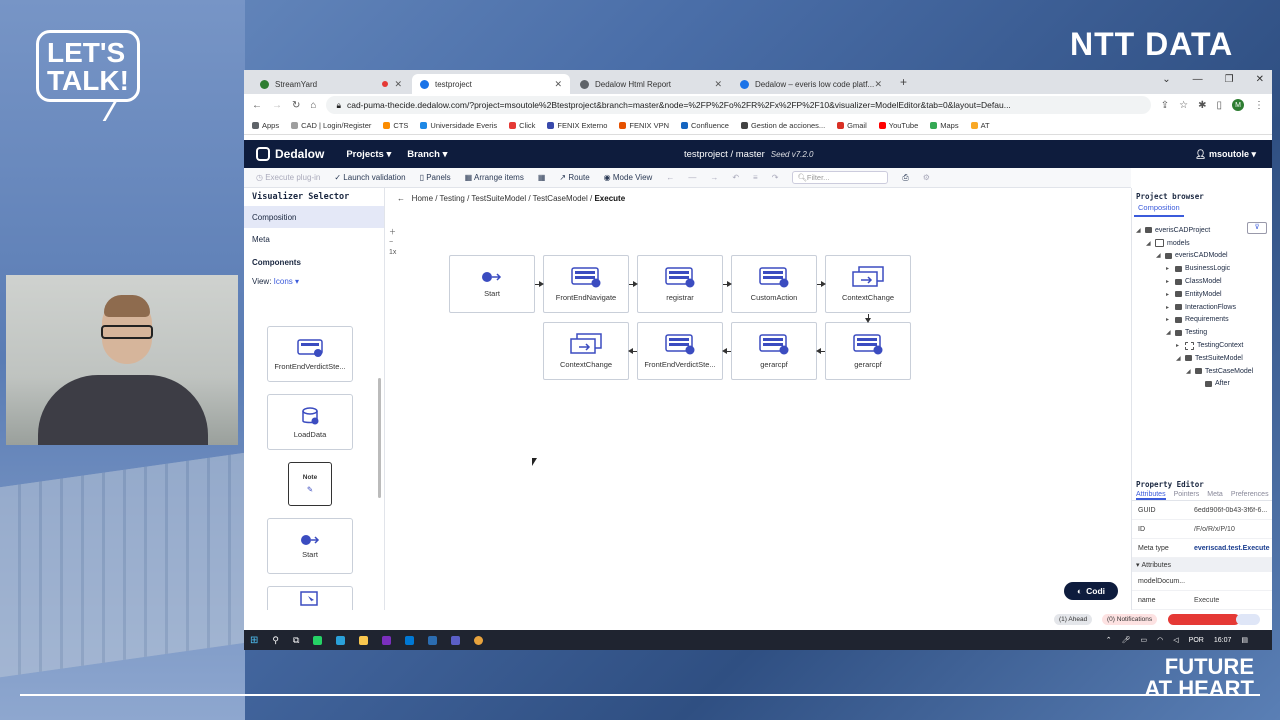  Describe the element at coordinates (331, 125) in the screenshot. I see `bookmark-item: CAD | Login/Register` at that location.